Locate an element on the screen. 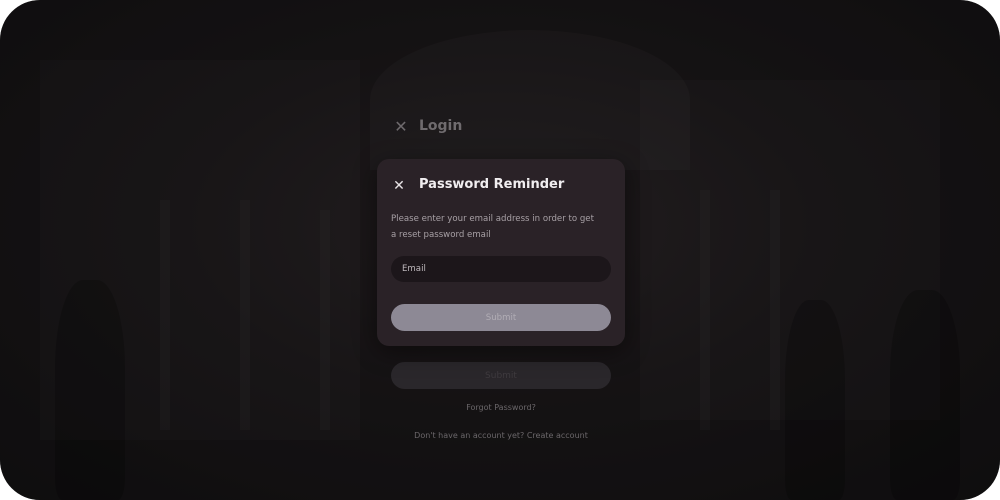 Image resolution: width=1000 pixels, height=500 pixels. forgot-password-link: Forgot Password? is located at coordinates (501, 407).